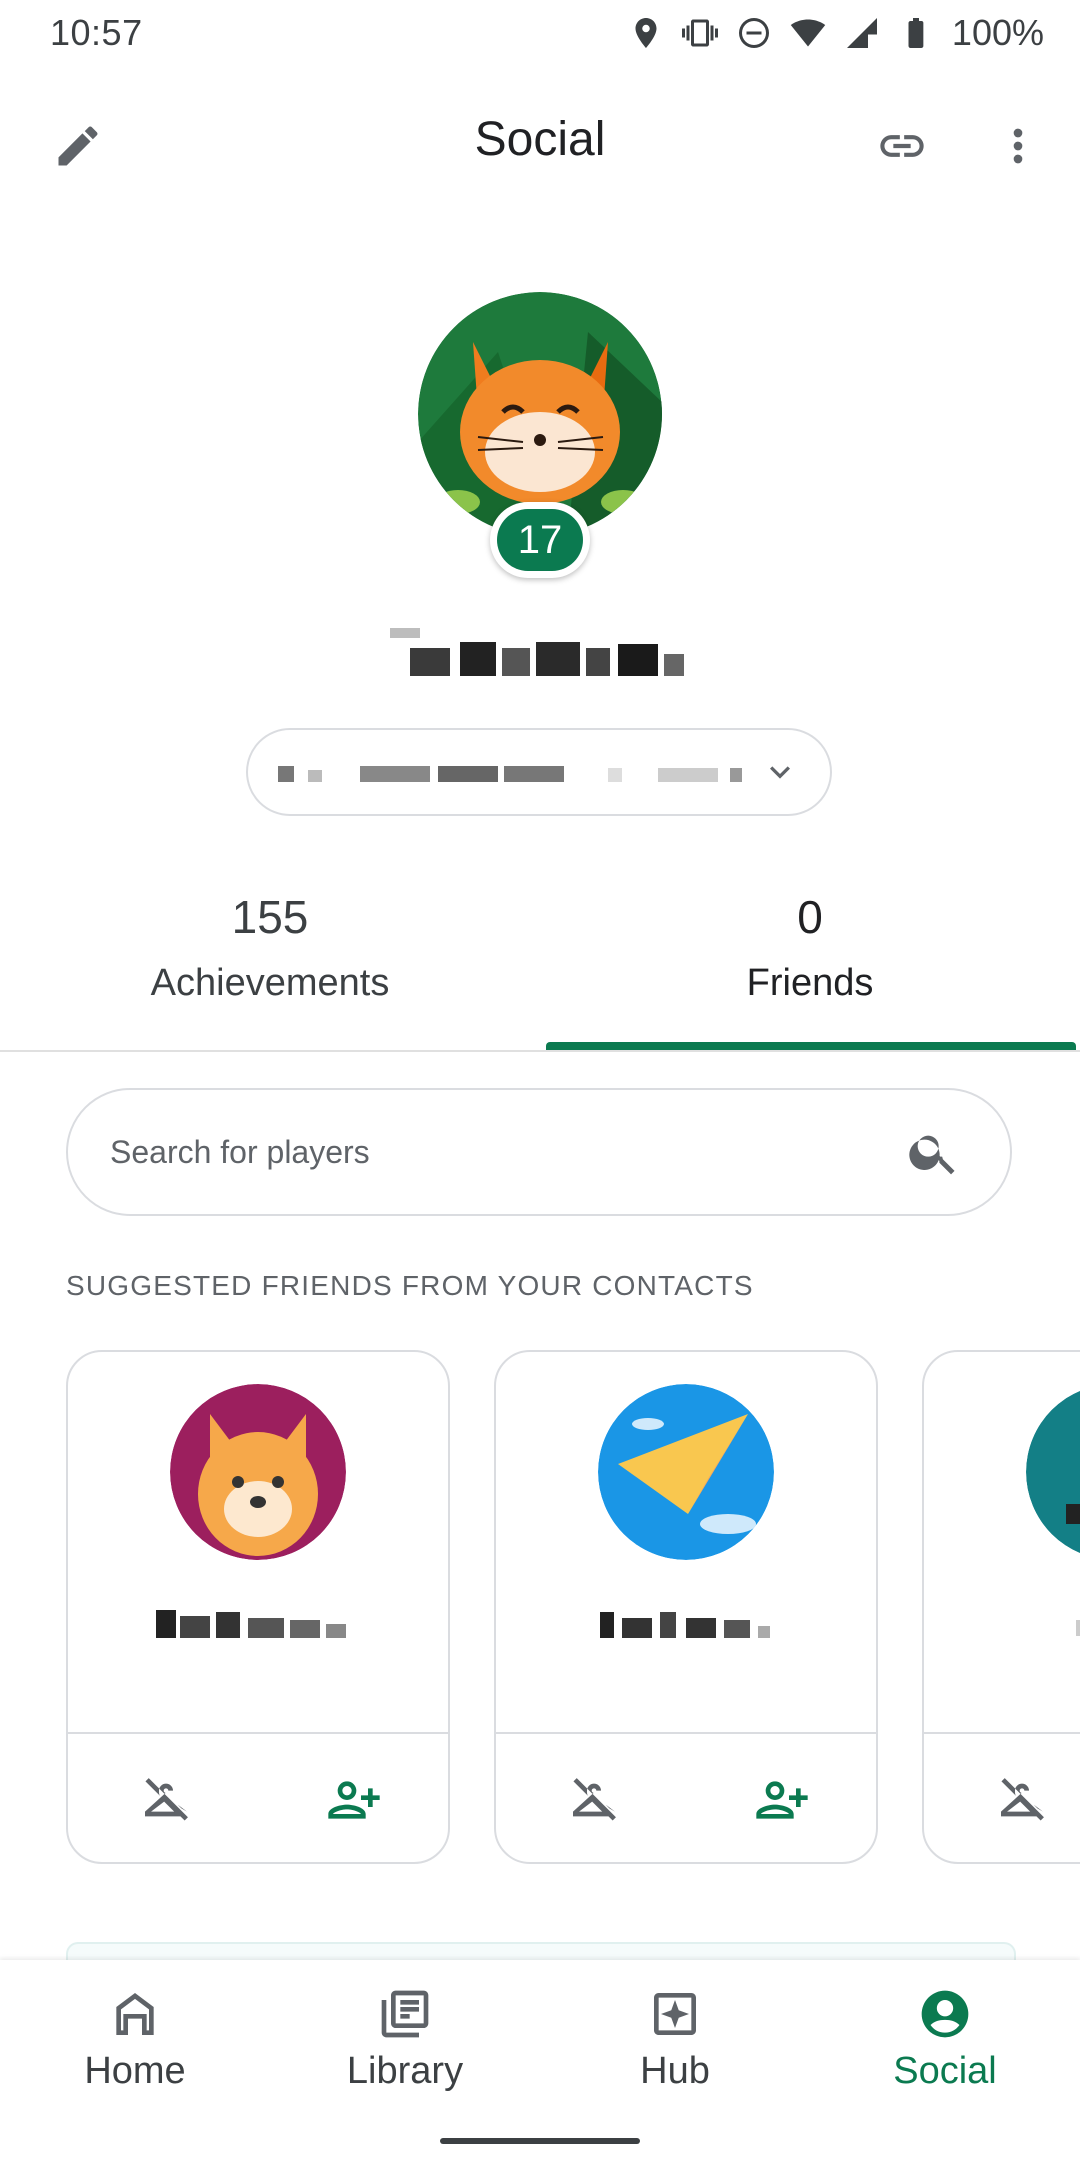 Image resolution: width=1080 pixels, height=2160 pixels. I want to click on home-icon, so click(135, 2014).